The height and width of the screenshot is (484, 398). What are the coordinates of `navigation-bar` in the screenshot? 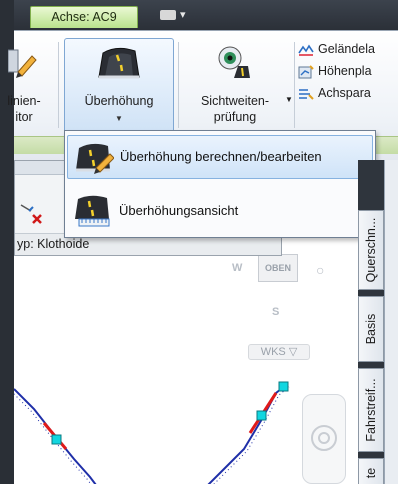 It's located at (324, 439).